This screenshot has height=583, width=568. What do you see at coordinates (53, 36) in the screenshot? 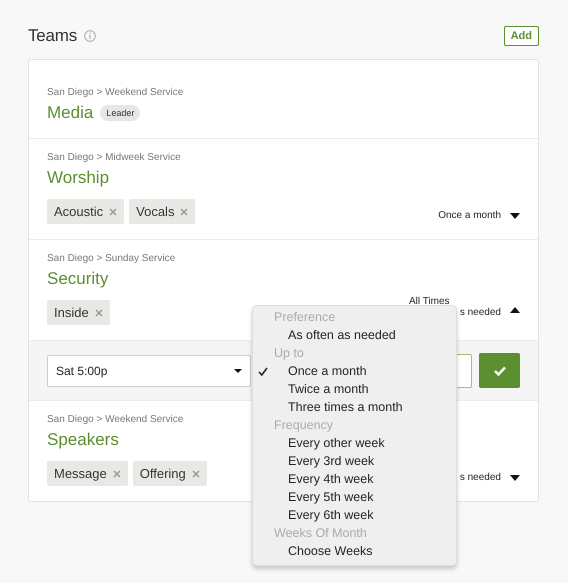
I see `page-title: Teams` at bounding box center [53, 36].